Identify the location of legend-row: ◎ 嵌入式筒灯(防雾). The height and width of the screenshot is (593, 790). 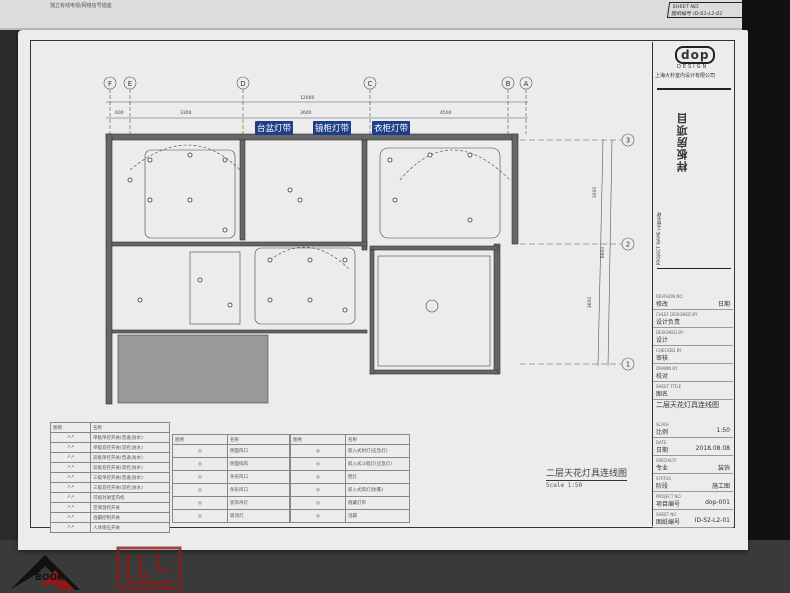
(350, 490).